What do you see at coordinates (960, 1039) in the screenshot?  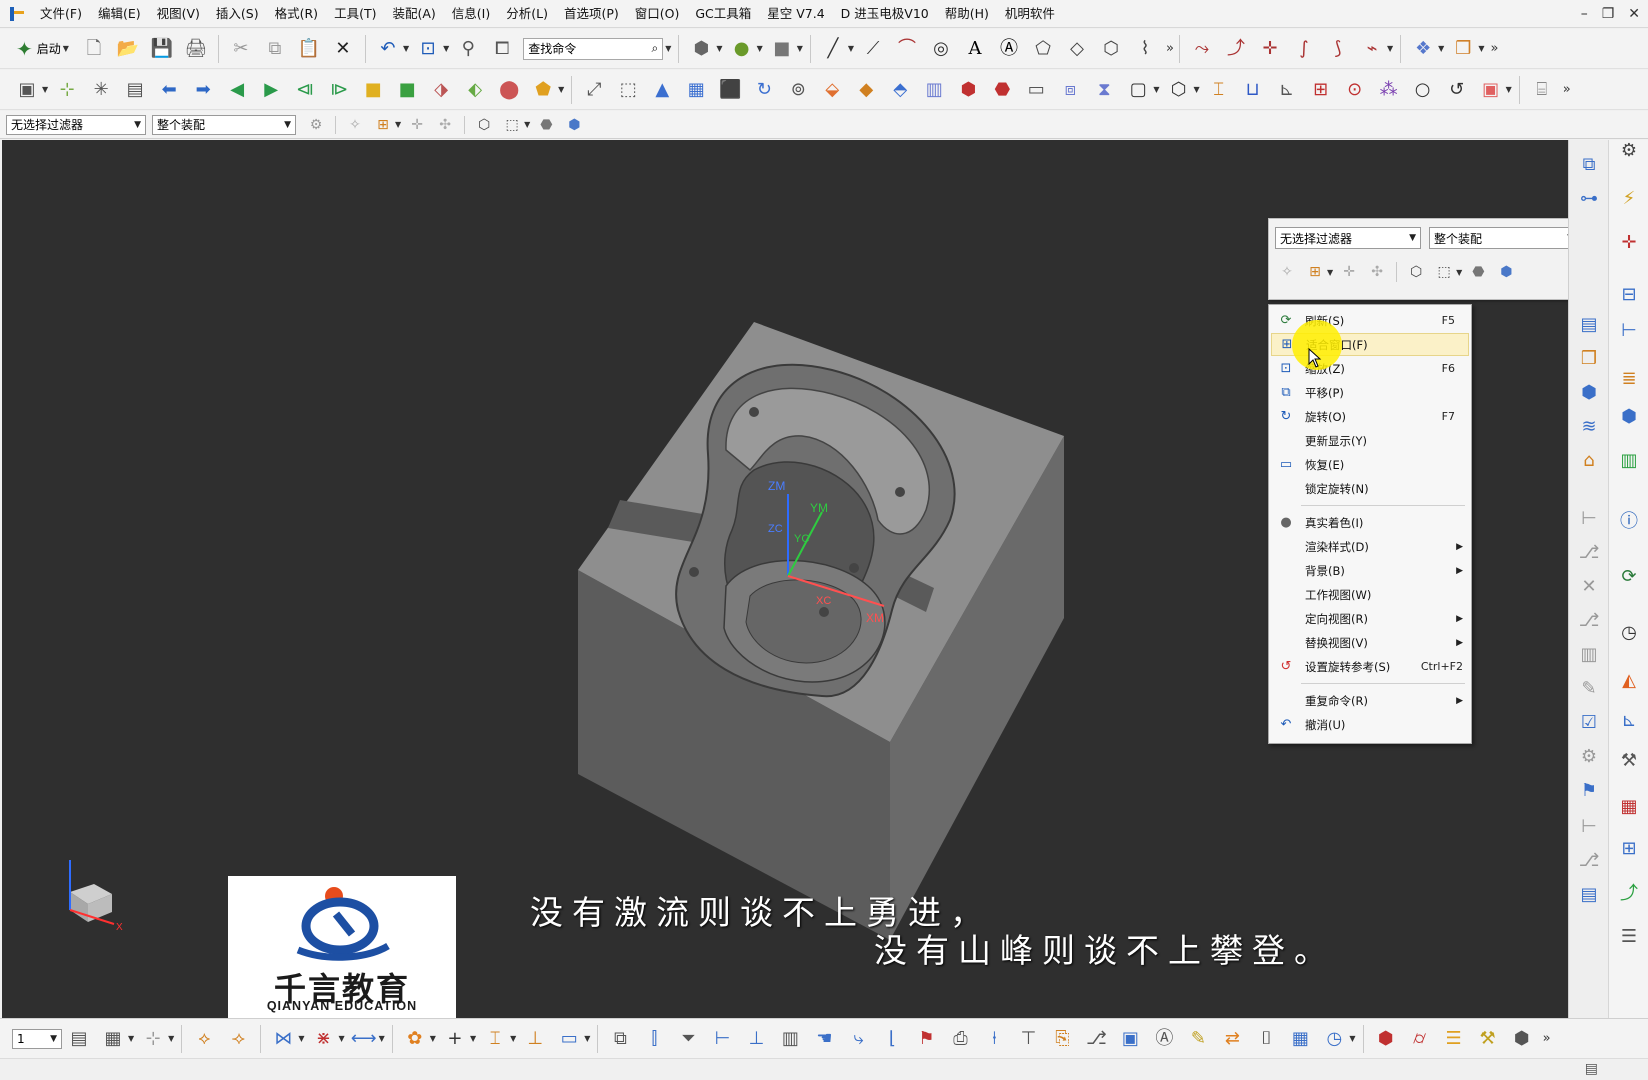 I see `note-icon: ⎙` at bounding box center [960, 1039].